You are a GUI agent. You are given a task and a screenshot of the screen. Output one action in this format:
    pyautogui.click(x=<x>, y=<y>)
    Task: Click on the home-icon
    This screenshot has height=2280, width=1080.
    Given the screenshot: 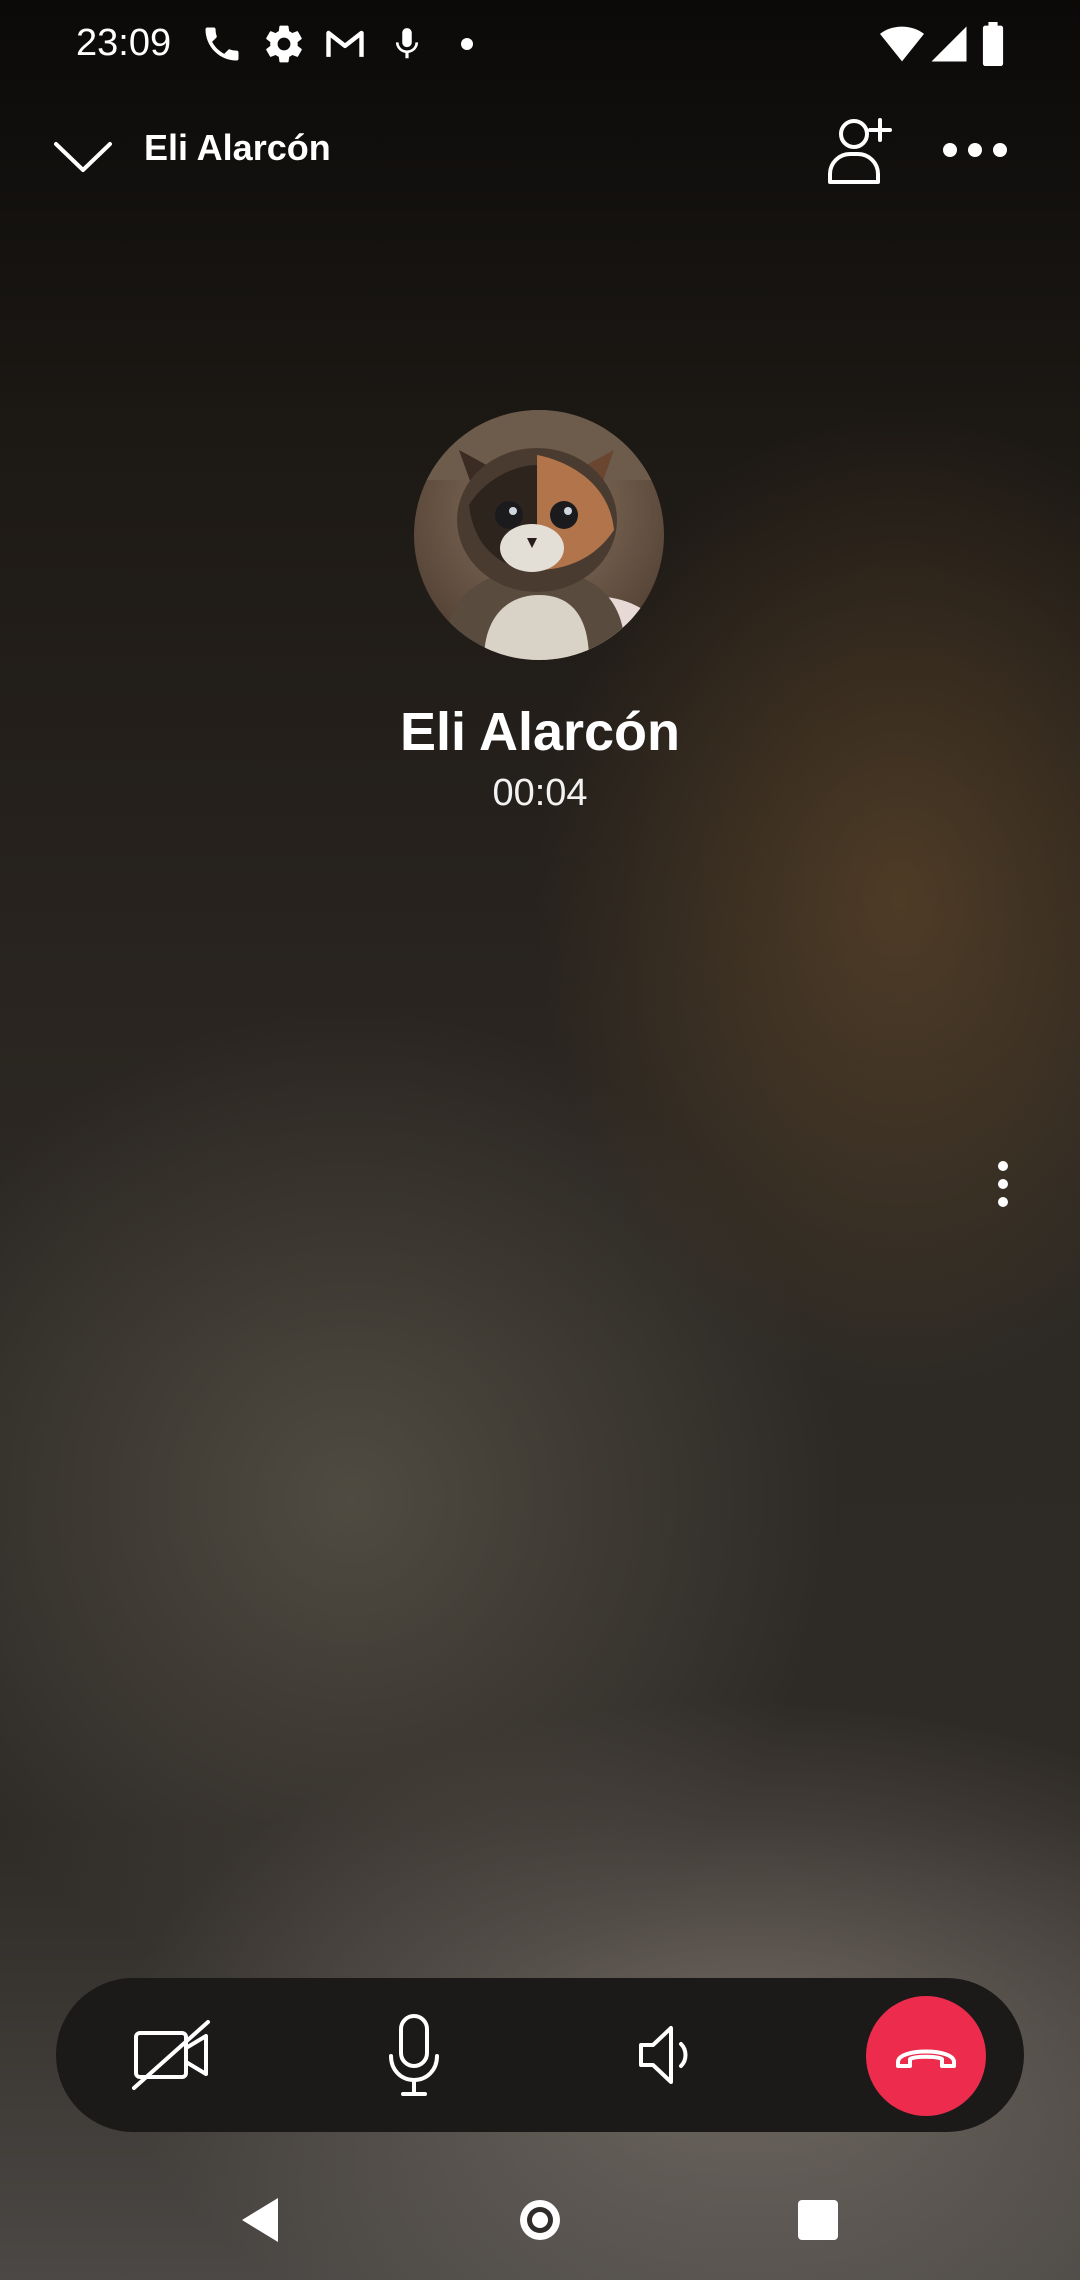 What is the action you would take?
    pyautogui.click(x=540, y=2220)
    